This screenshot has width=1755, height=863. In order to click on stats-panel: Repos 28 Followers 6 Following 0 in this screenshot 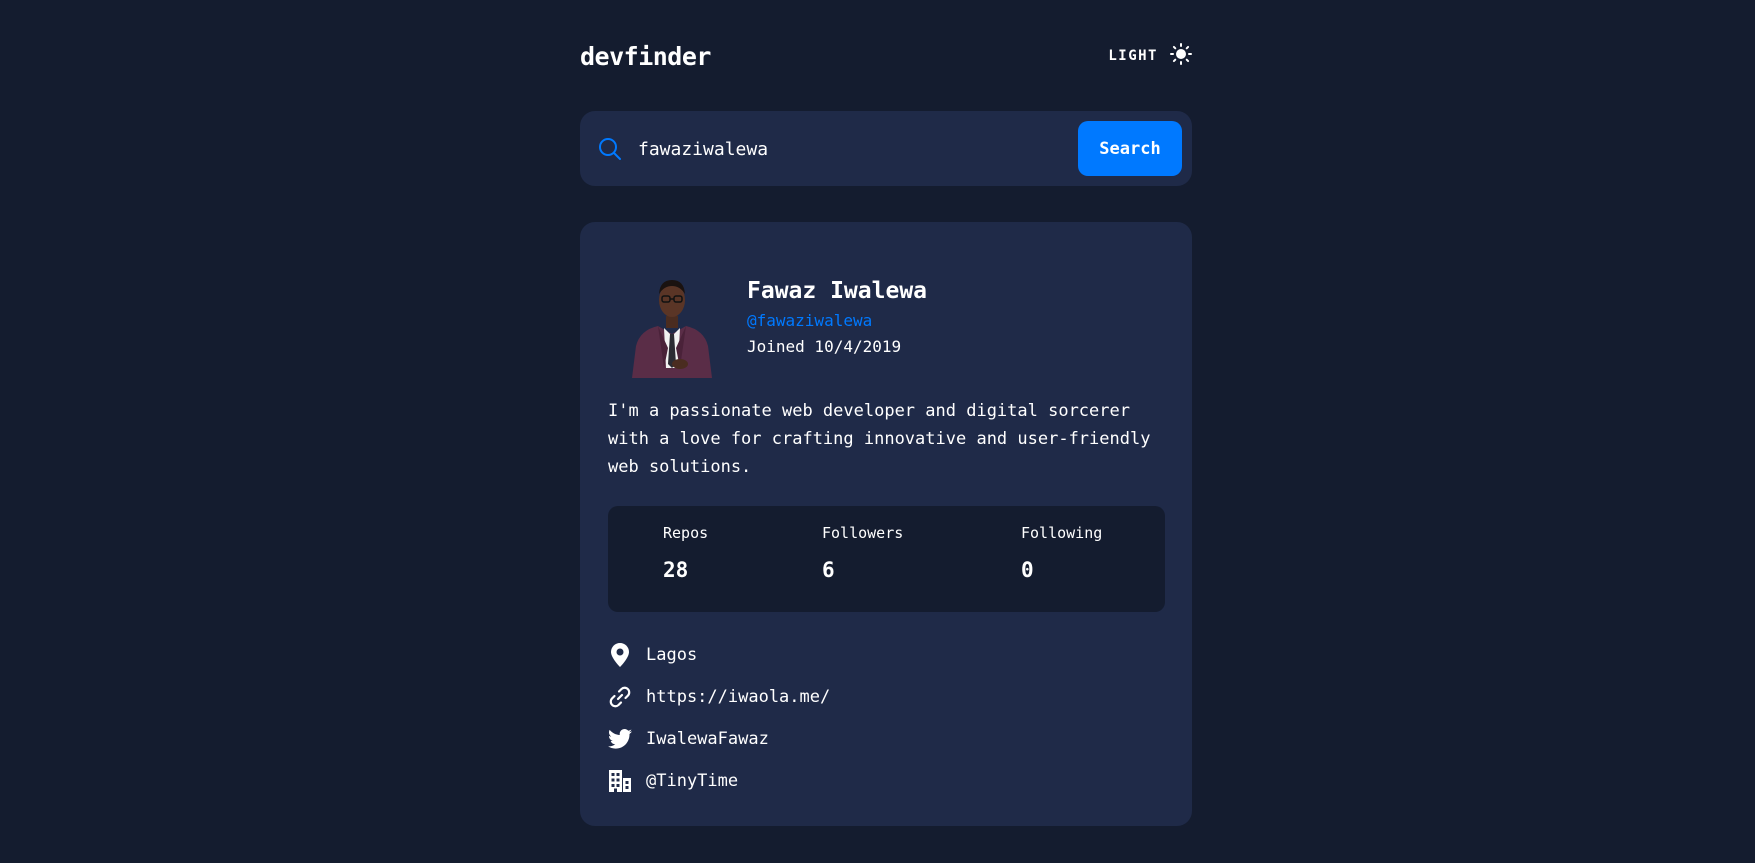, I will do `click(886, 559)`.